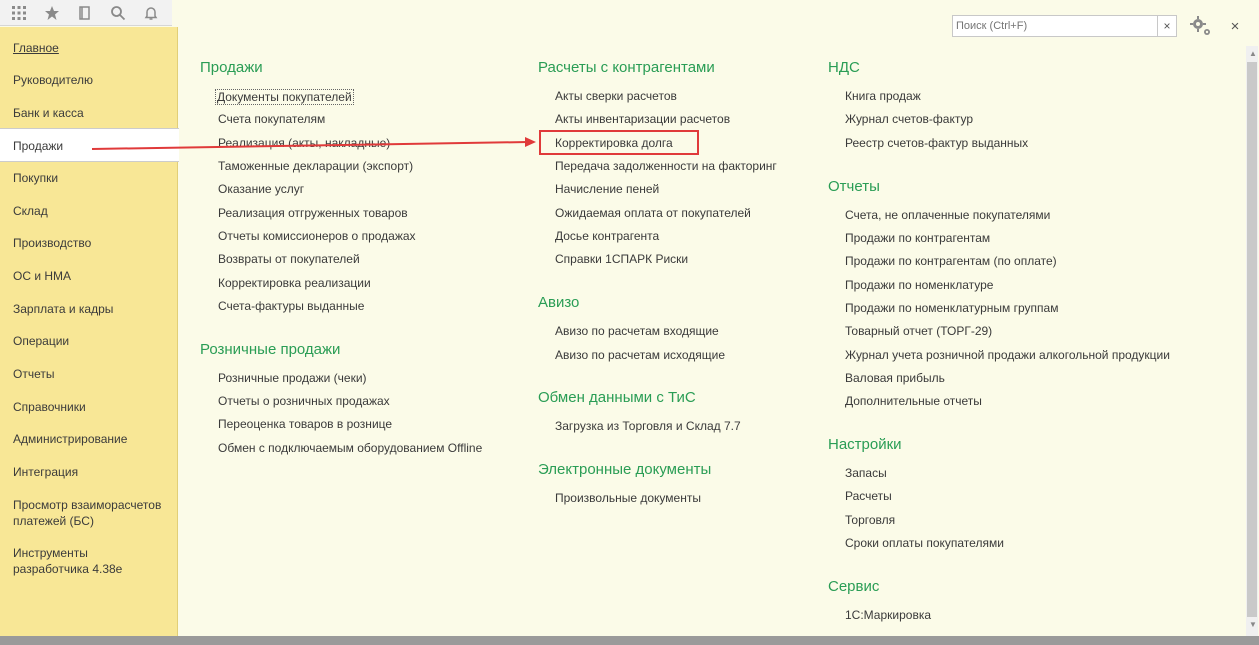 The height and width of the screenshot is (645, 1259). Describe the element at coordinates (89, 243) in the screenshot. I see `sidebar-item-production: Производство` at that location.